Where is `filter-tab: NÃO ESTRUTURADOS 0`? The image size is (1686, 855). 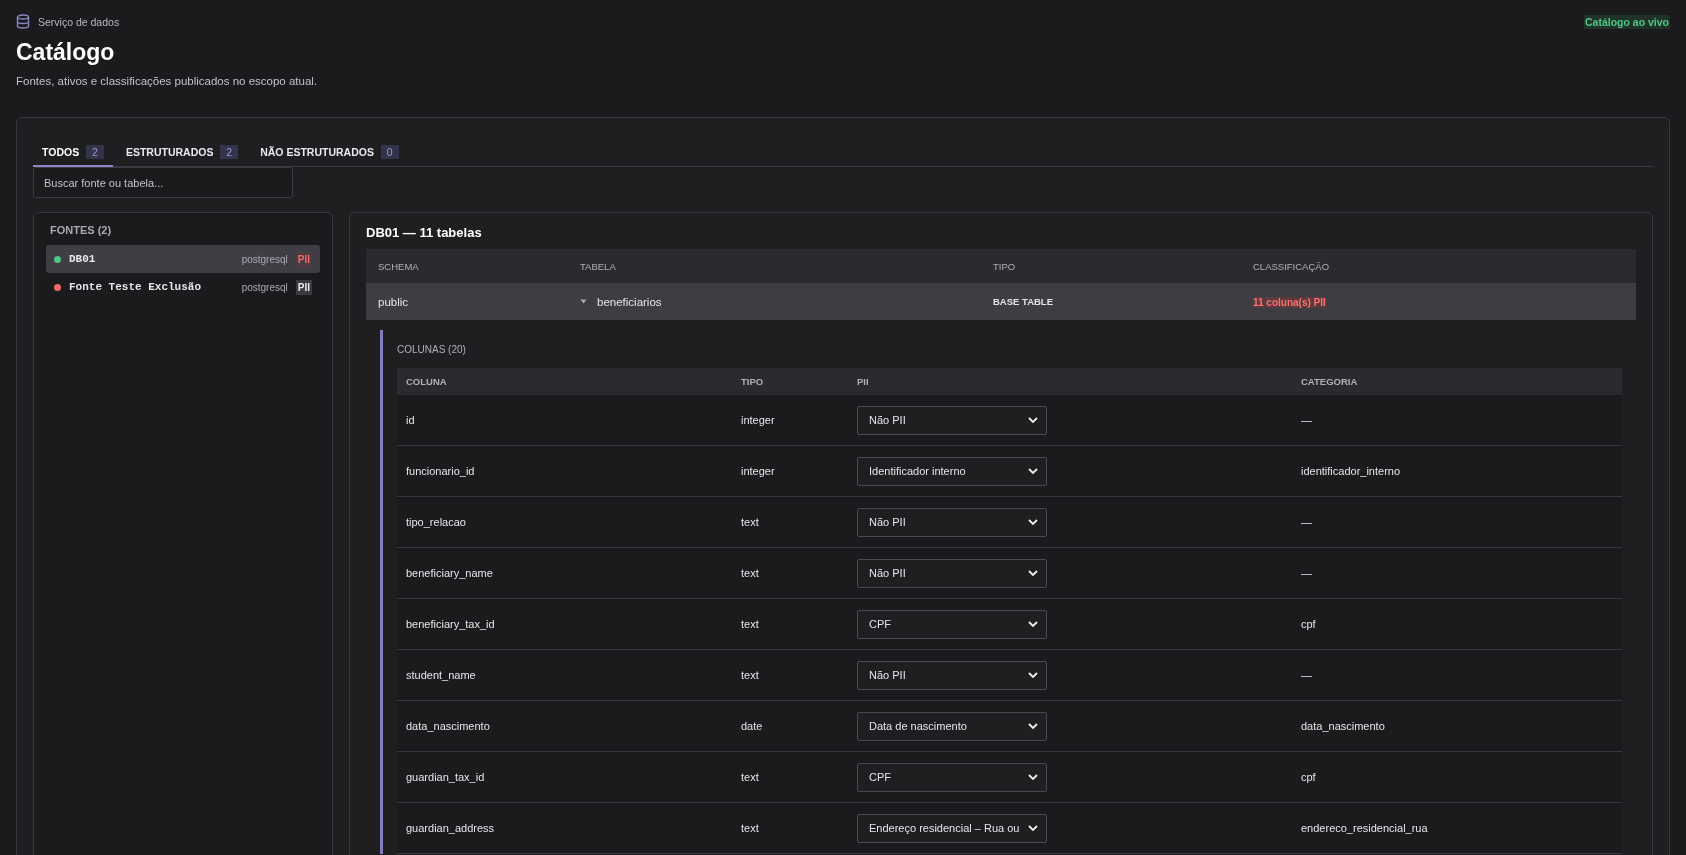
filter-tab: NÃO ESTRUTURADOS 0 is located at coordinates (329, 152).